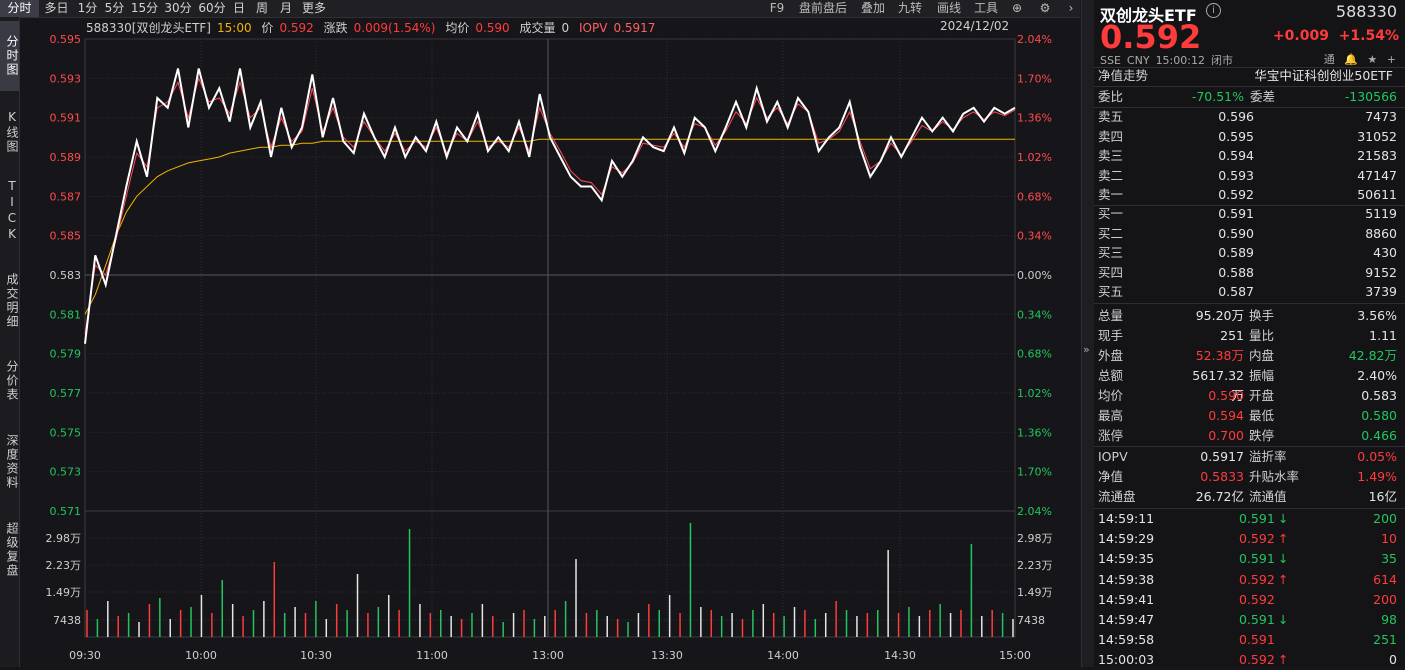 The image size is (1405, 670). I want to click on stat-label: 外盘, so click(1111, 355).